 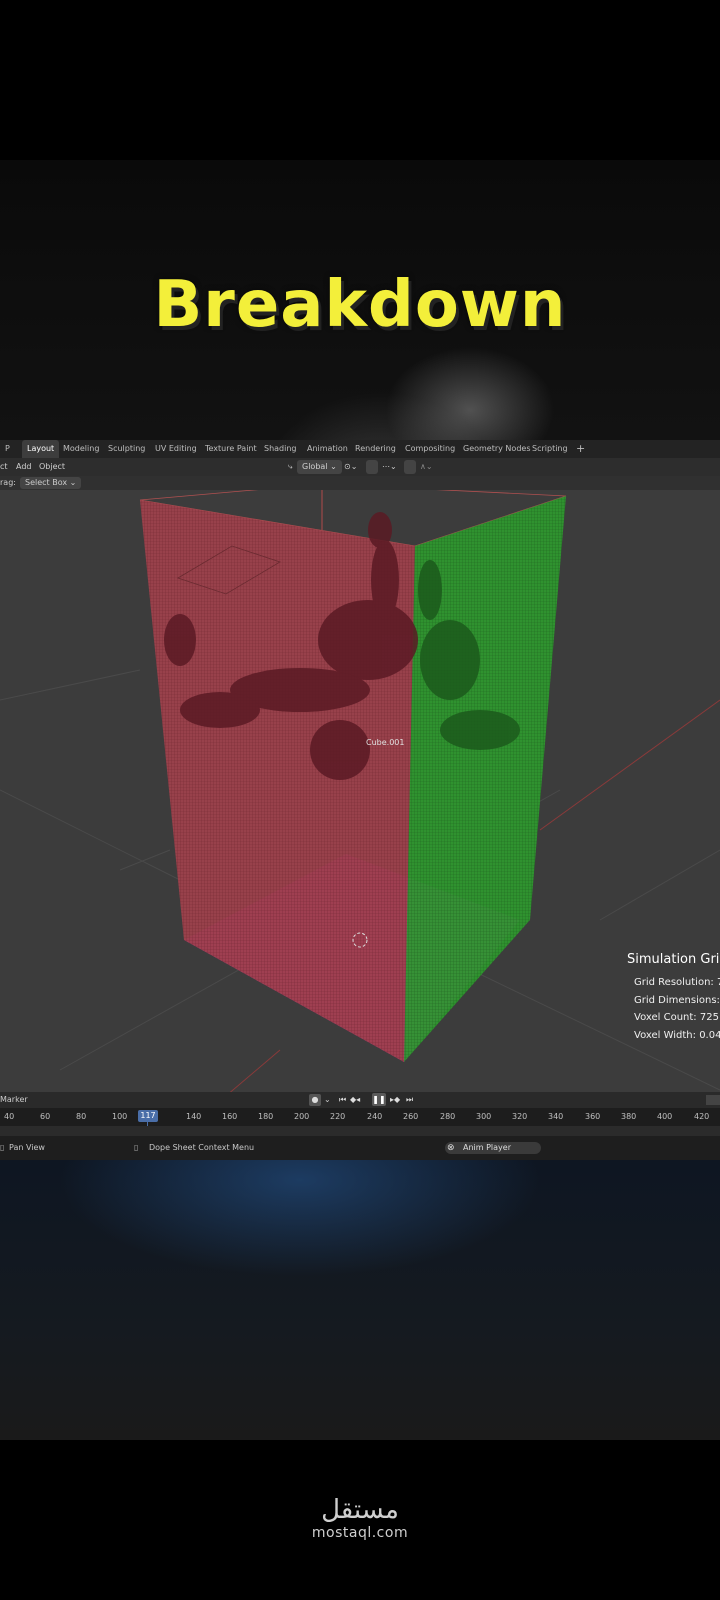 I want to click on tab-texture-paint: Texture Paint, so click(x=231, y=449).